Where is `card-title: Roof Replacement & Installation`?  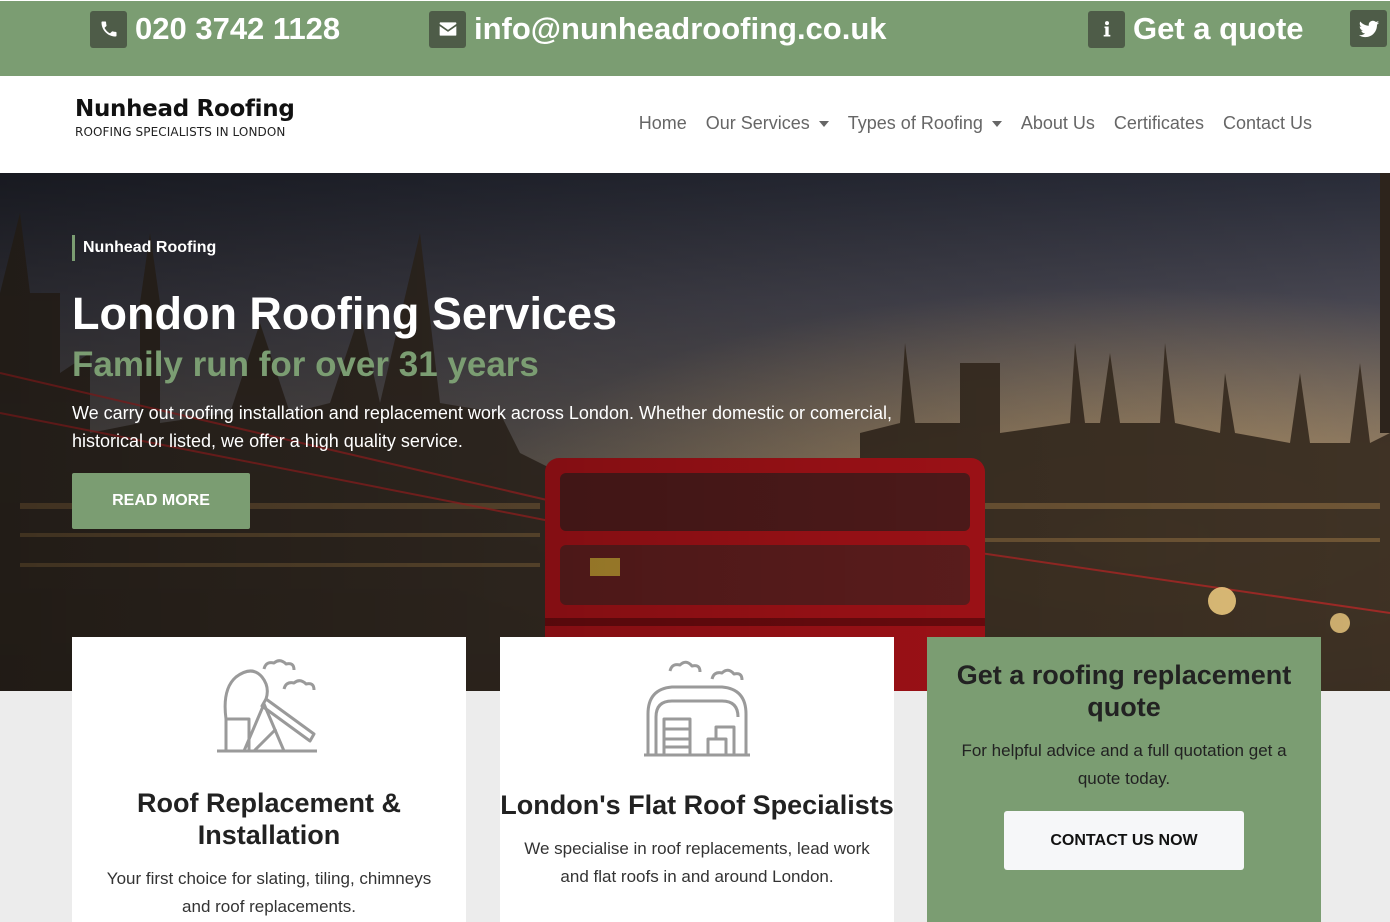
card-title: Roof Replacement & Installation is located at coordinates (269, 819).